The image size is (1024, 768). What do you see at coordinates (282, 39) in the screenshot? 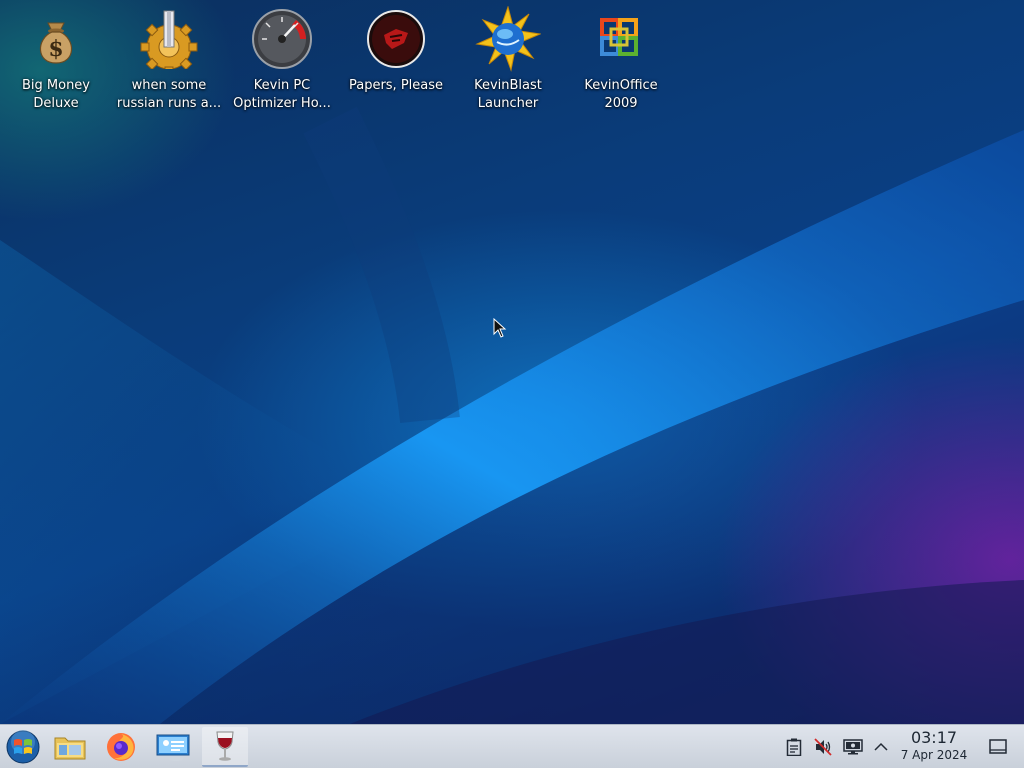
I see `speedometer-icon` at bounding box center [282, 39].